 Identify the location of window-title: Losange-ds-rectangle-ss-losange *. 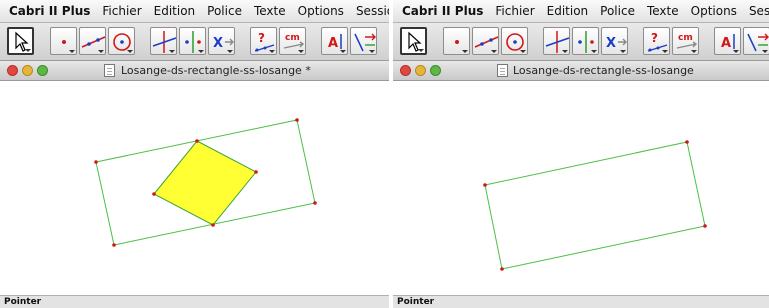
(216, 70).